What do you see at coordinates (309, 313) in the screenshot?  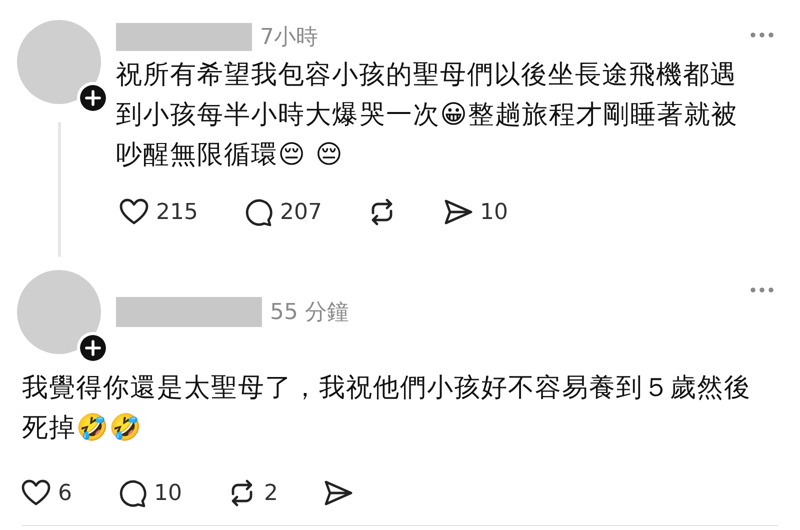 I see `post-time: 55 分鐘` at bounding box center [309, 313].